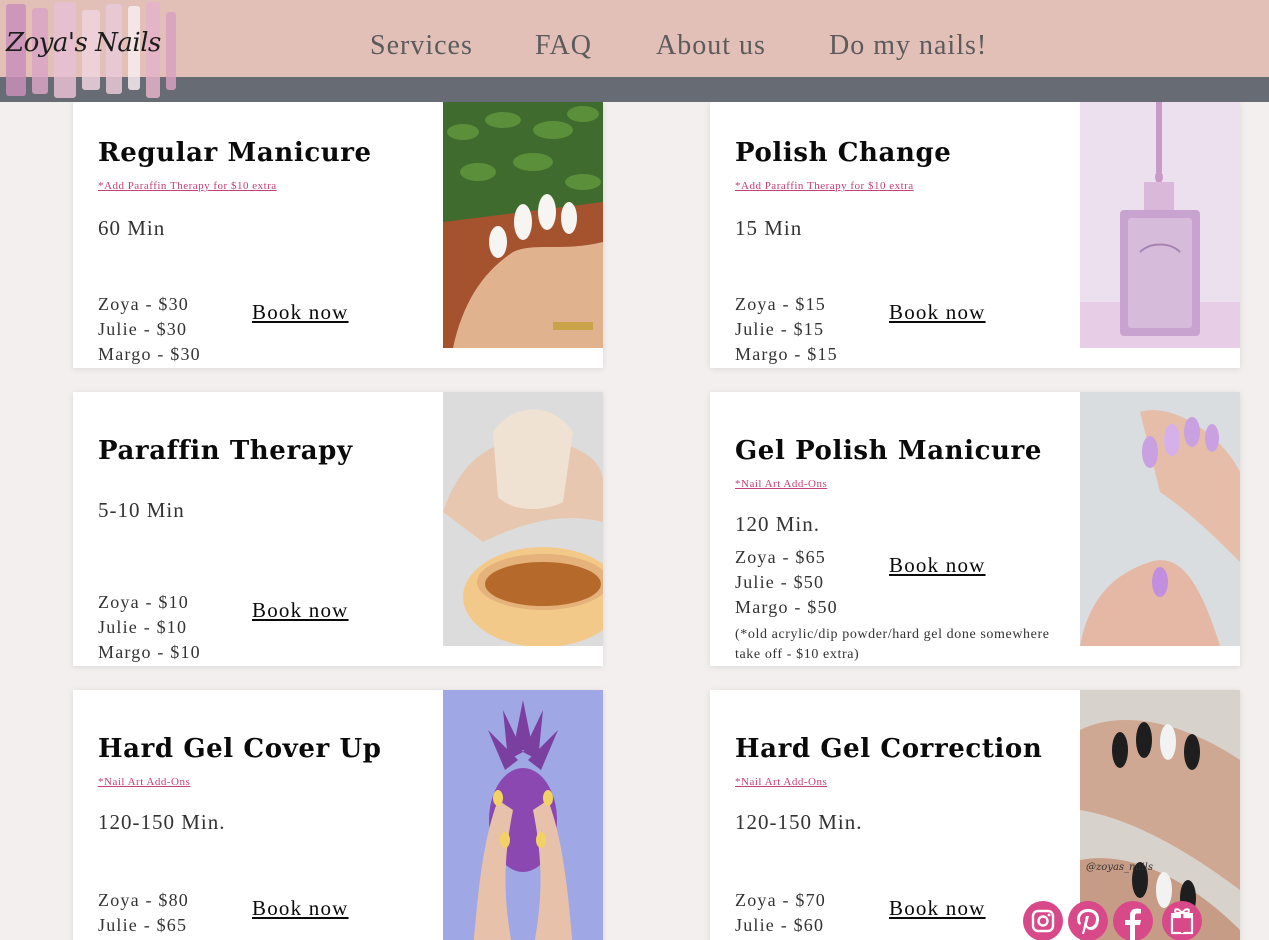  I want to click on price-julie: Julie - $60, so click(780, 925).